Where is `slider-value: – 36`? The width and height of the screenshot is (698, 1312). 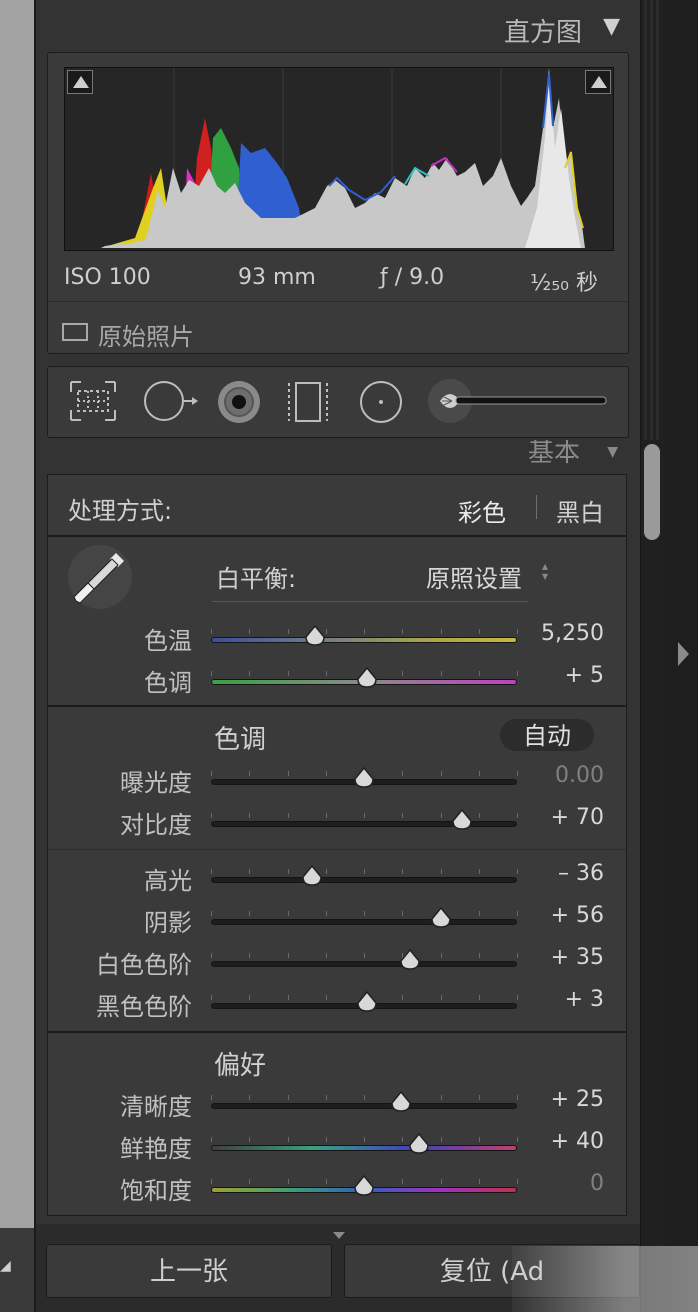
slider-value: – 36 is located at coordinates (581, 873).